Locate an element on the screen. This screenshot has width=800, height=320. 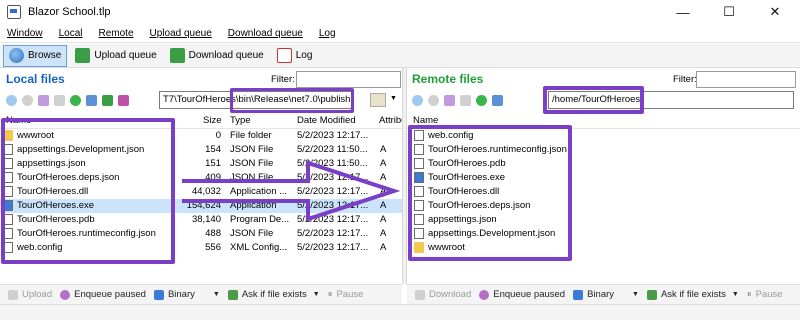
back-icon is located at coordinates (11, 100).